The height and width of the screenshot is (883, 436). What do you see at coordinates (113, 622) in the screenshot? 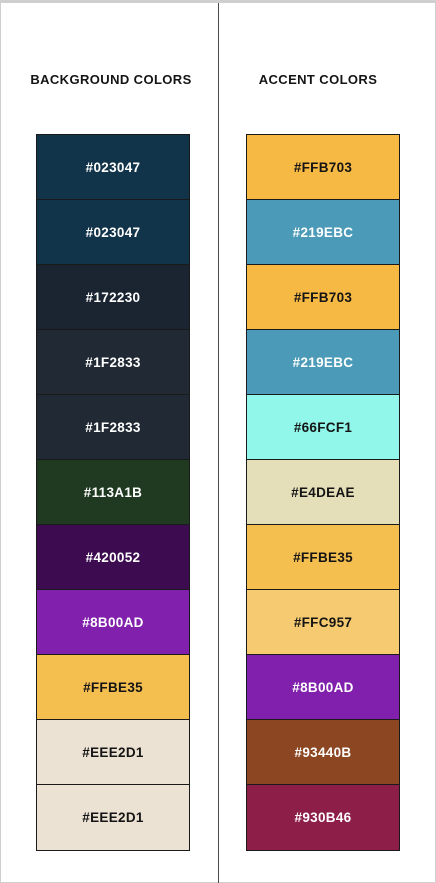
I see `background-swatch: #8B00AD` at bounding box center [113, 622].